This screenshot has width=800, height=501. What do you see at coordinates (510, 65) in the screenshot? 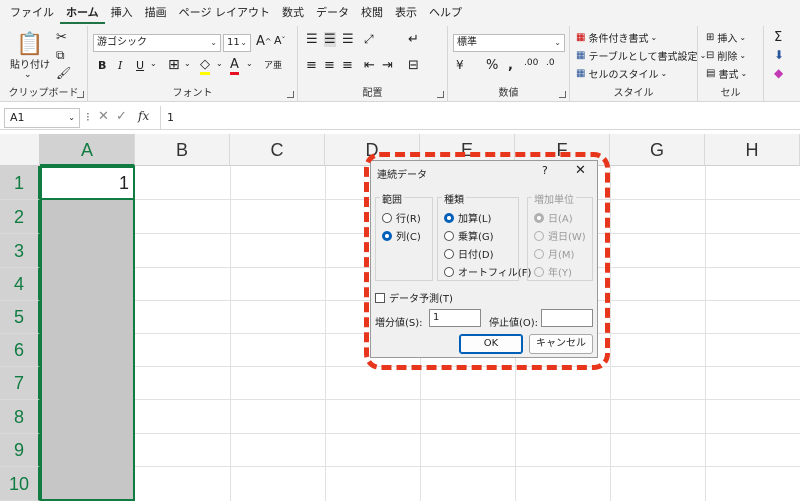
I see `comma-style-icon: ,` at bounding box center [510, 65].